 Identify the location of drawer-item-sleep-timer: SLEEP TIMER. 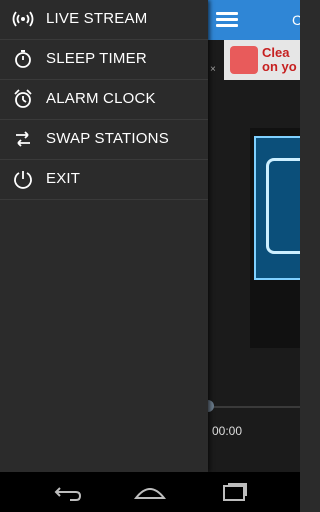
(104, 60).